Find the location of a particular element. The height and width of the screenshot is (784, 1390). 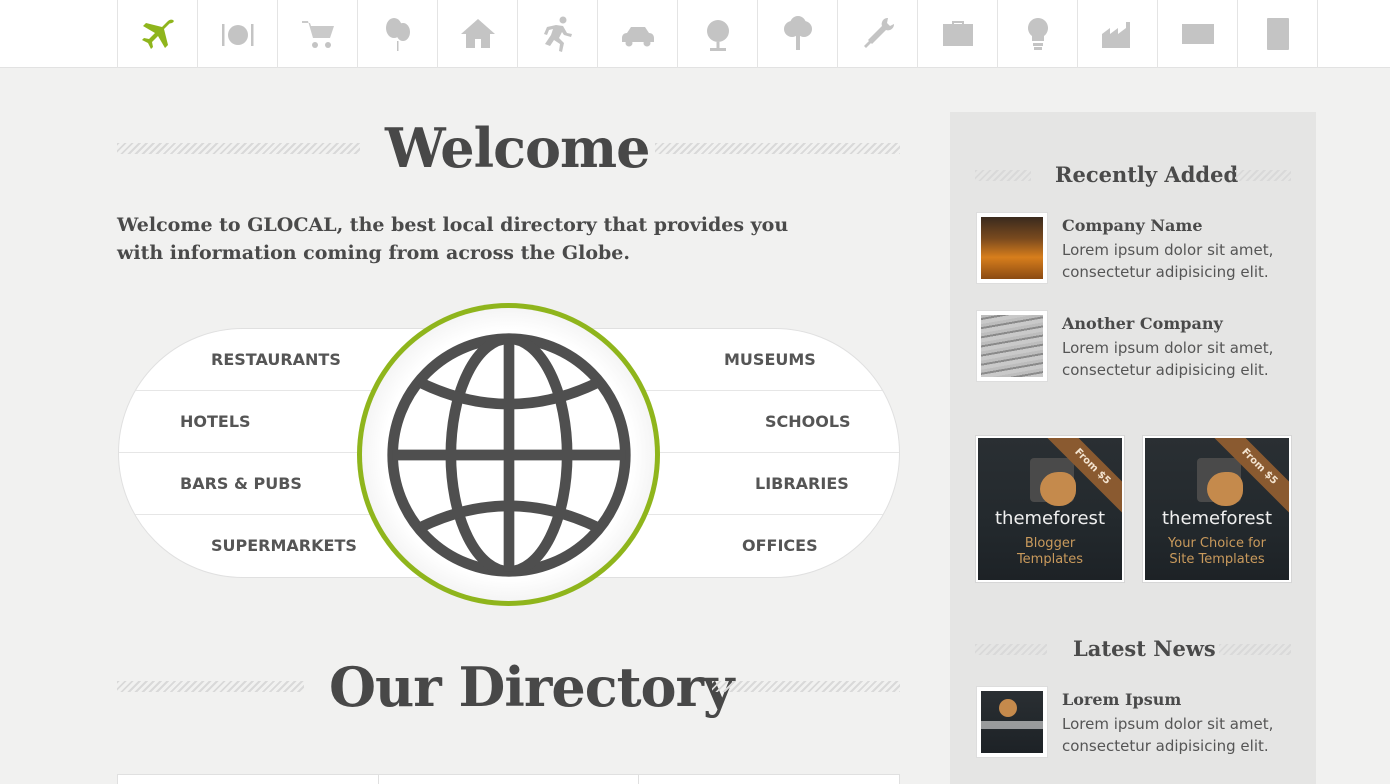

nav-item-ideas is located at coordinates (1038, 34).